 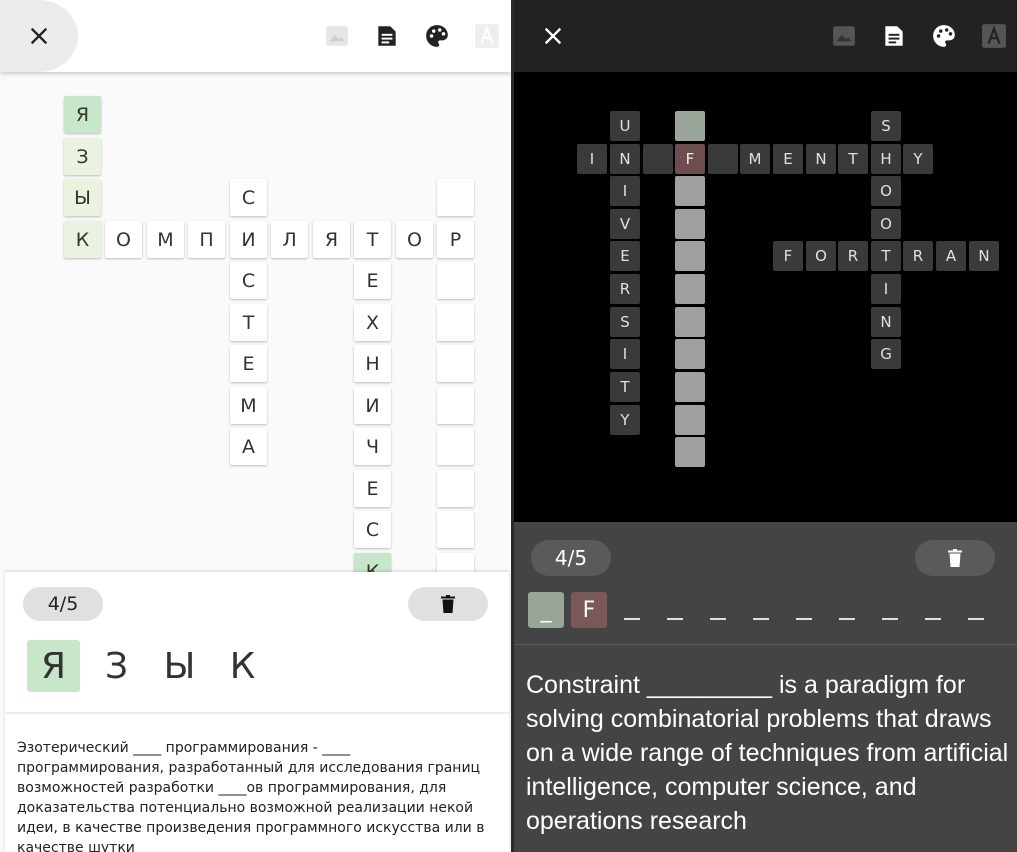 I want to click on grid-cell: Y, so click(x=918, y=159).